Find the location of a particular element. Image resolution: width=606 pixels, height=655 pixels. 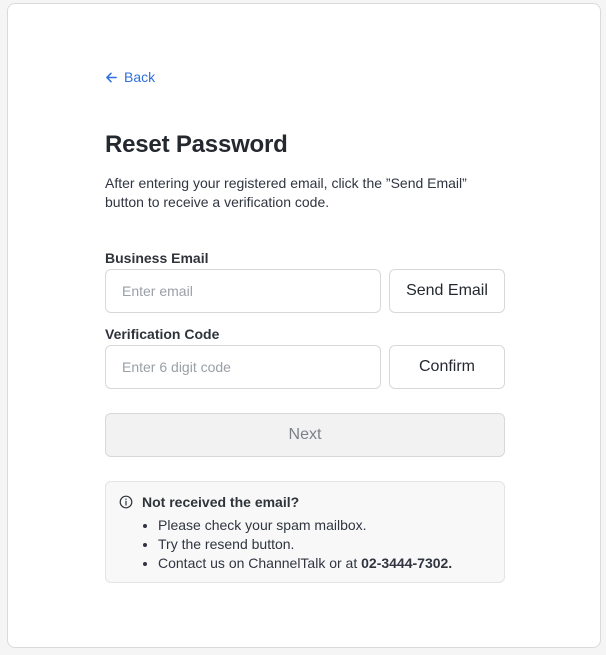

email-input is located at coordinates (243, 291).